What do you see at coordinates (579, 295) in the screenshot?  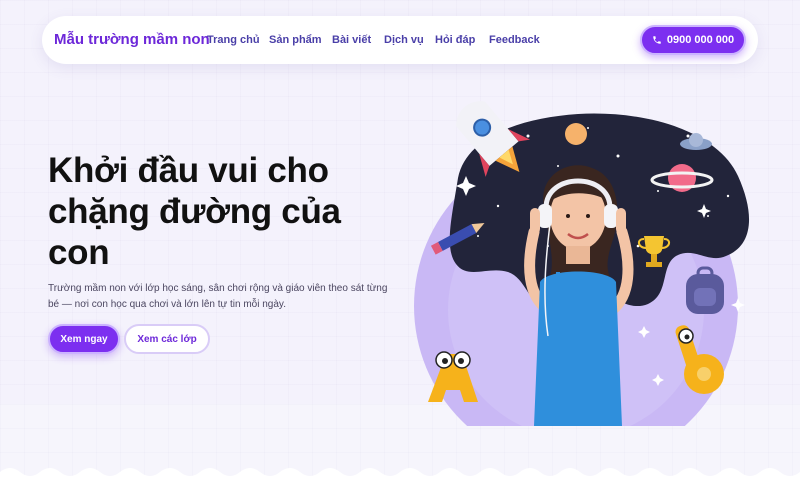 I see `girl-with-headphones` at bounding box center [579, 295].